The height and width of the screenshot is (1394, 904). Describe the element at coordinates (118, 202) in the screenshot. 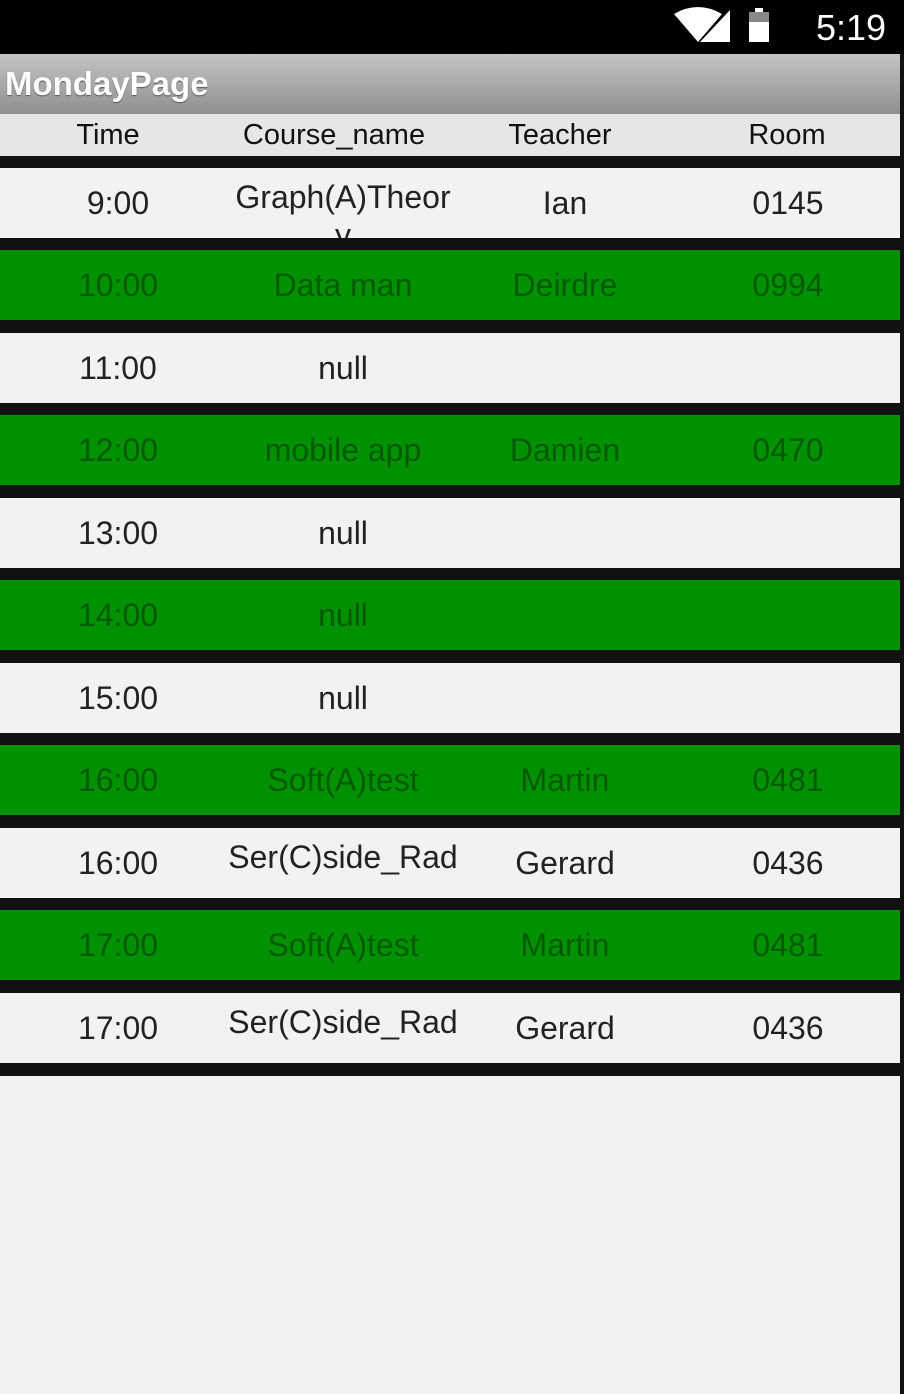

I see `time-cell: 9:00` at that location.